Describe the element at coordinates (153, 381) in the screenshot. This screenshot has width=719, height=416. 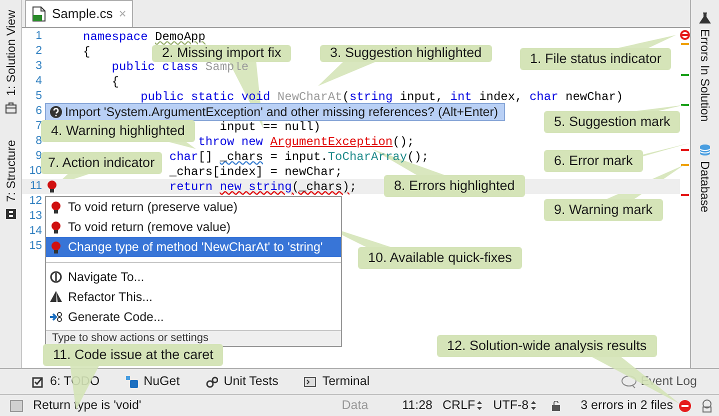
I see `tool-window-button: NuGet` at that location.